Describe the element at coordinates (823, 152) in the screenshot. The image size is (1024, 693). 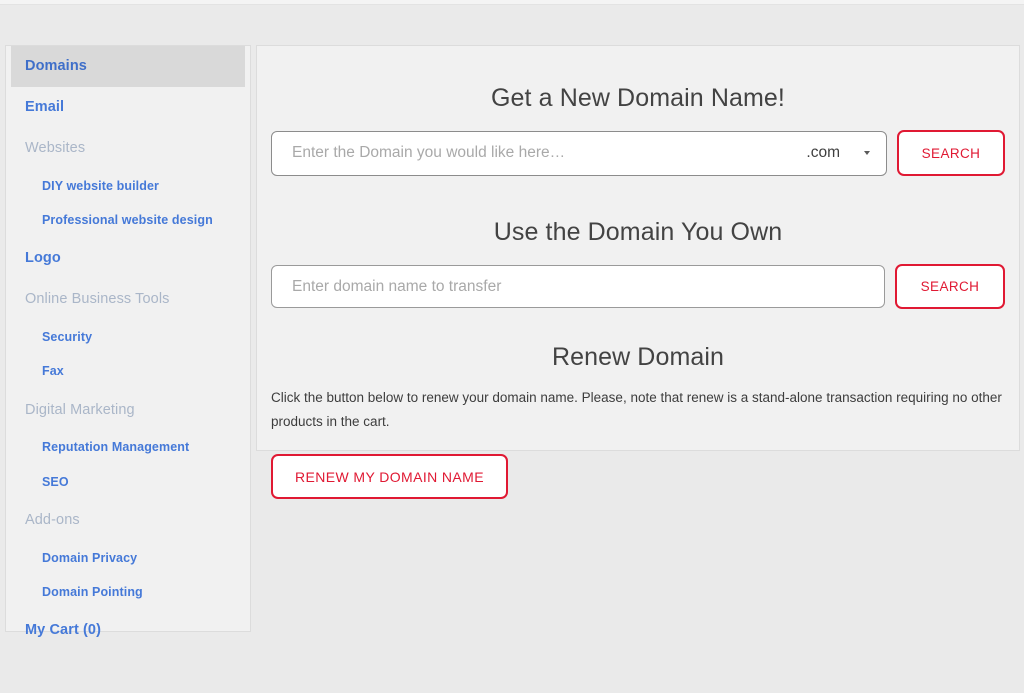
I see `tld-selected-value: .com` at that location.